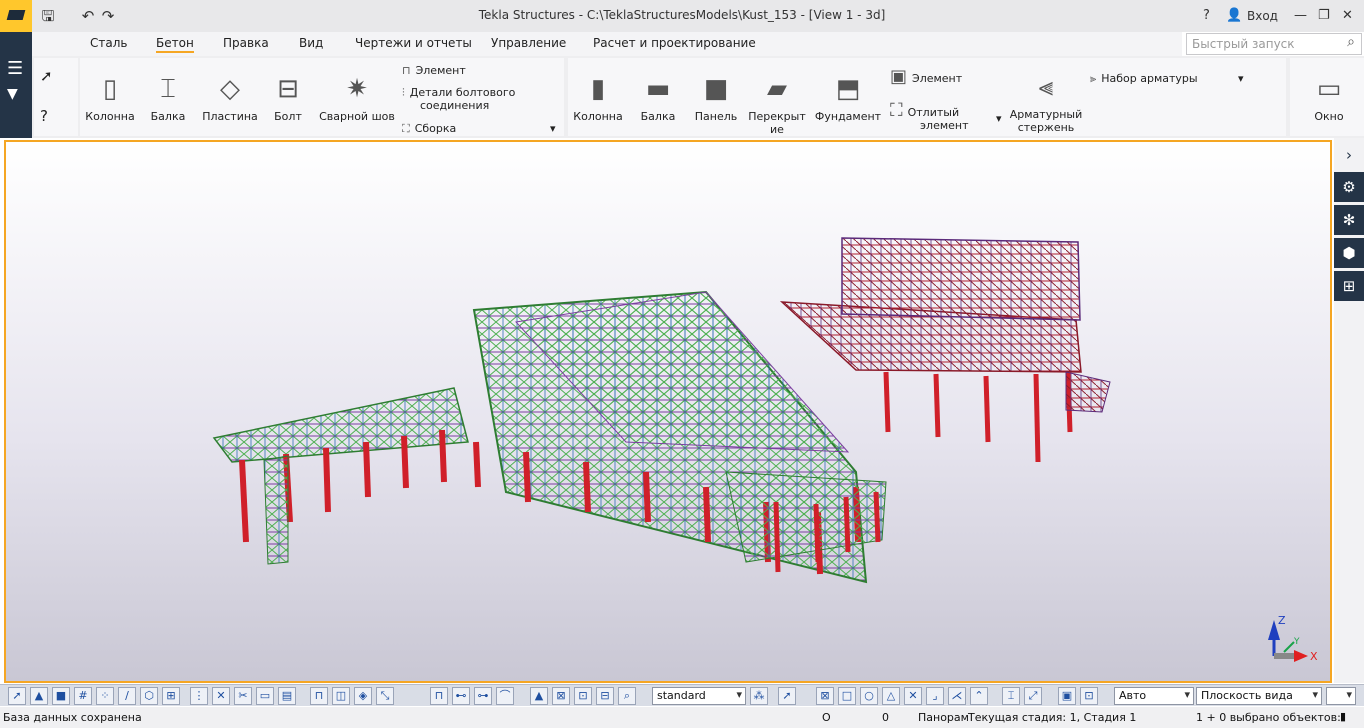 The image size is (1364, 728). What do you see at coordinates (1343, 716) in the screenshot?
I see `grip-icon: ▮` at bounding box center [1343, 716].